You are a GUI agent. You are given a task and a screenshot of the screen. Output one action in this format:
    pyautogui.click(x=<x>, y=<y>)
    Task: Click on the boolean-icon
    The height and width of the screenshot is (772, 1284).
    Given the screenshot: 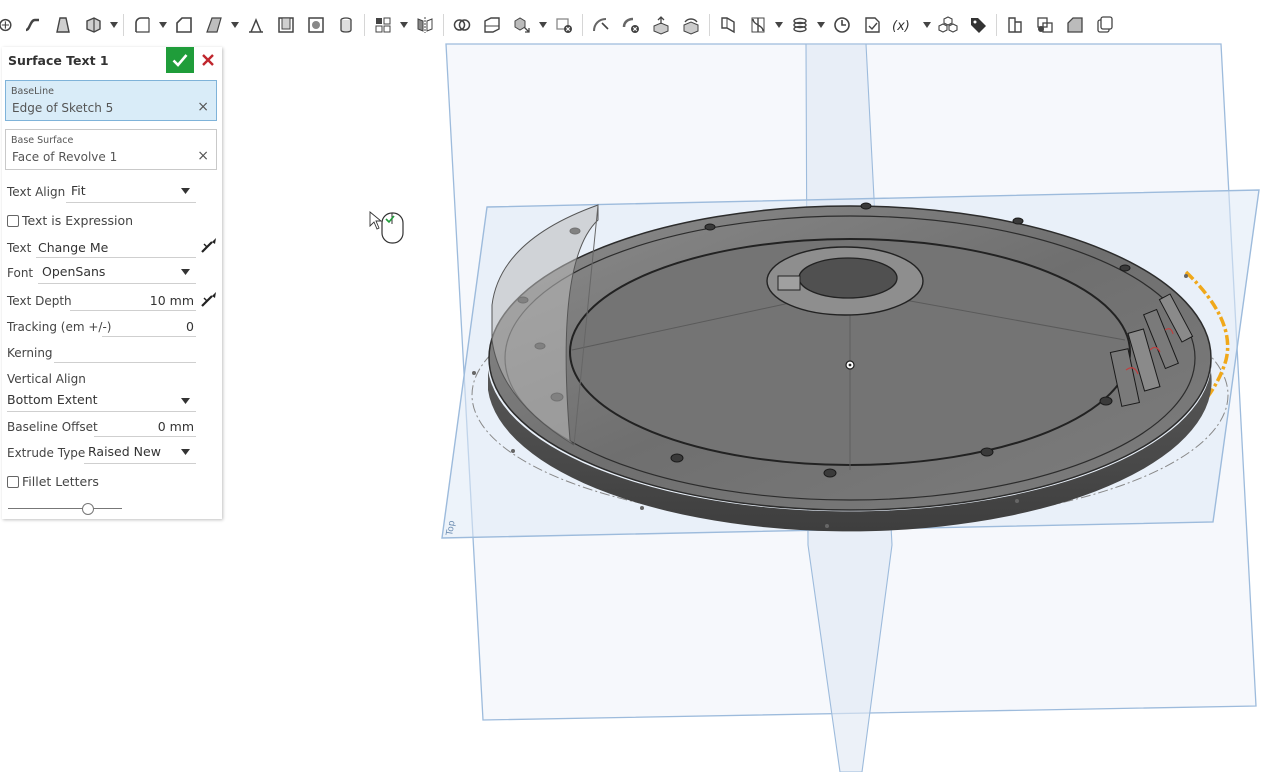 What is the action you would take?
    pyautogui.click(x=462, y=25)
    